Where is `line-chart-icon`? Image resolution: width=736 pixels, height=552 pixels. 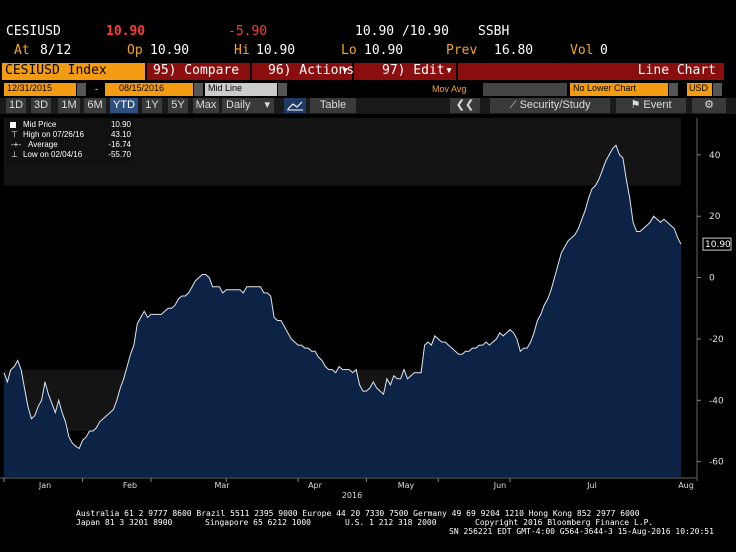
line-chart-icon is located at coordinates (295, 105).